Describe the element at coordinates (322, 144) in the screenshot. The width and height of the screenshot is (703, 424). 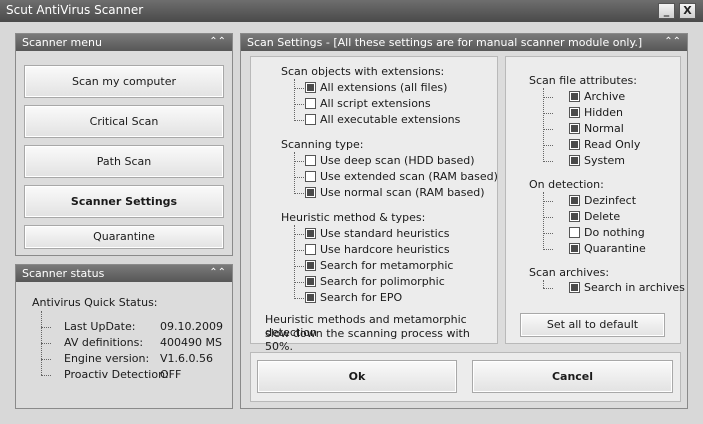
I see `scanning-type-title: Scanning type:` at that location.